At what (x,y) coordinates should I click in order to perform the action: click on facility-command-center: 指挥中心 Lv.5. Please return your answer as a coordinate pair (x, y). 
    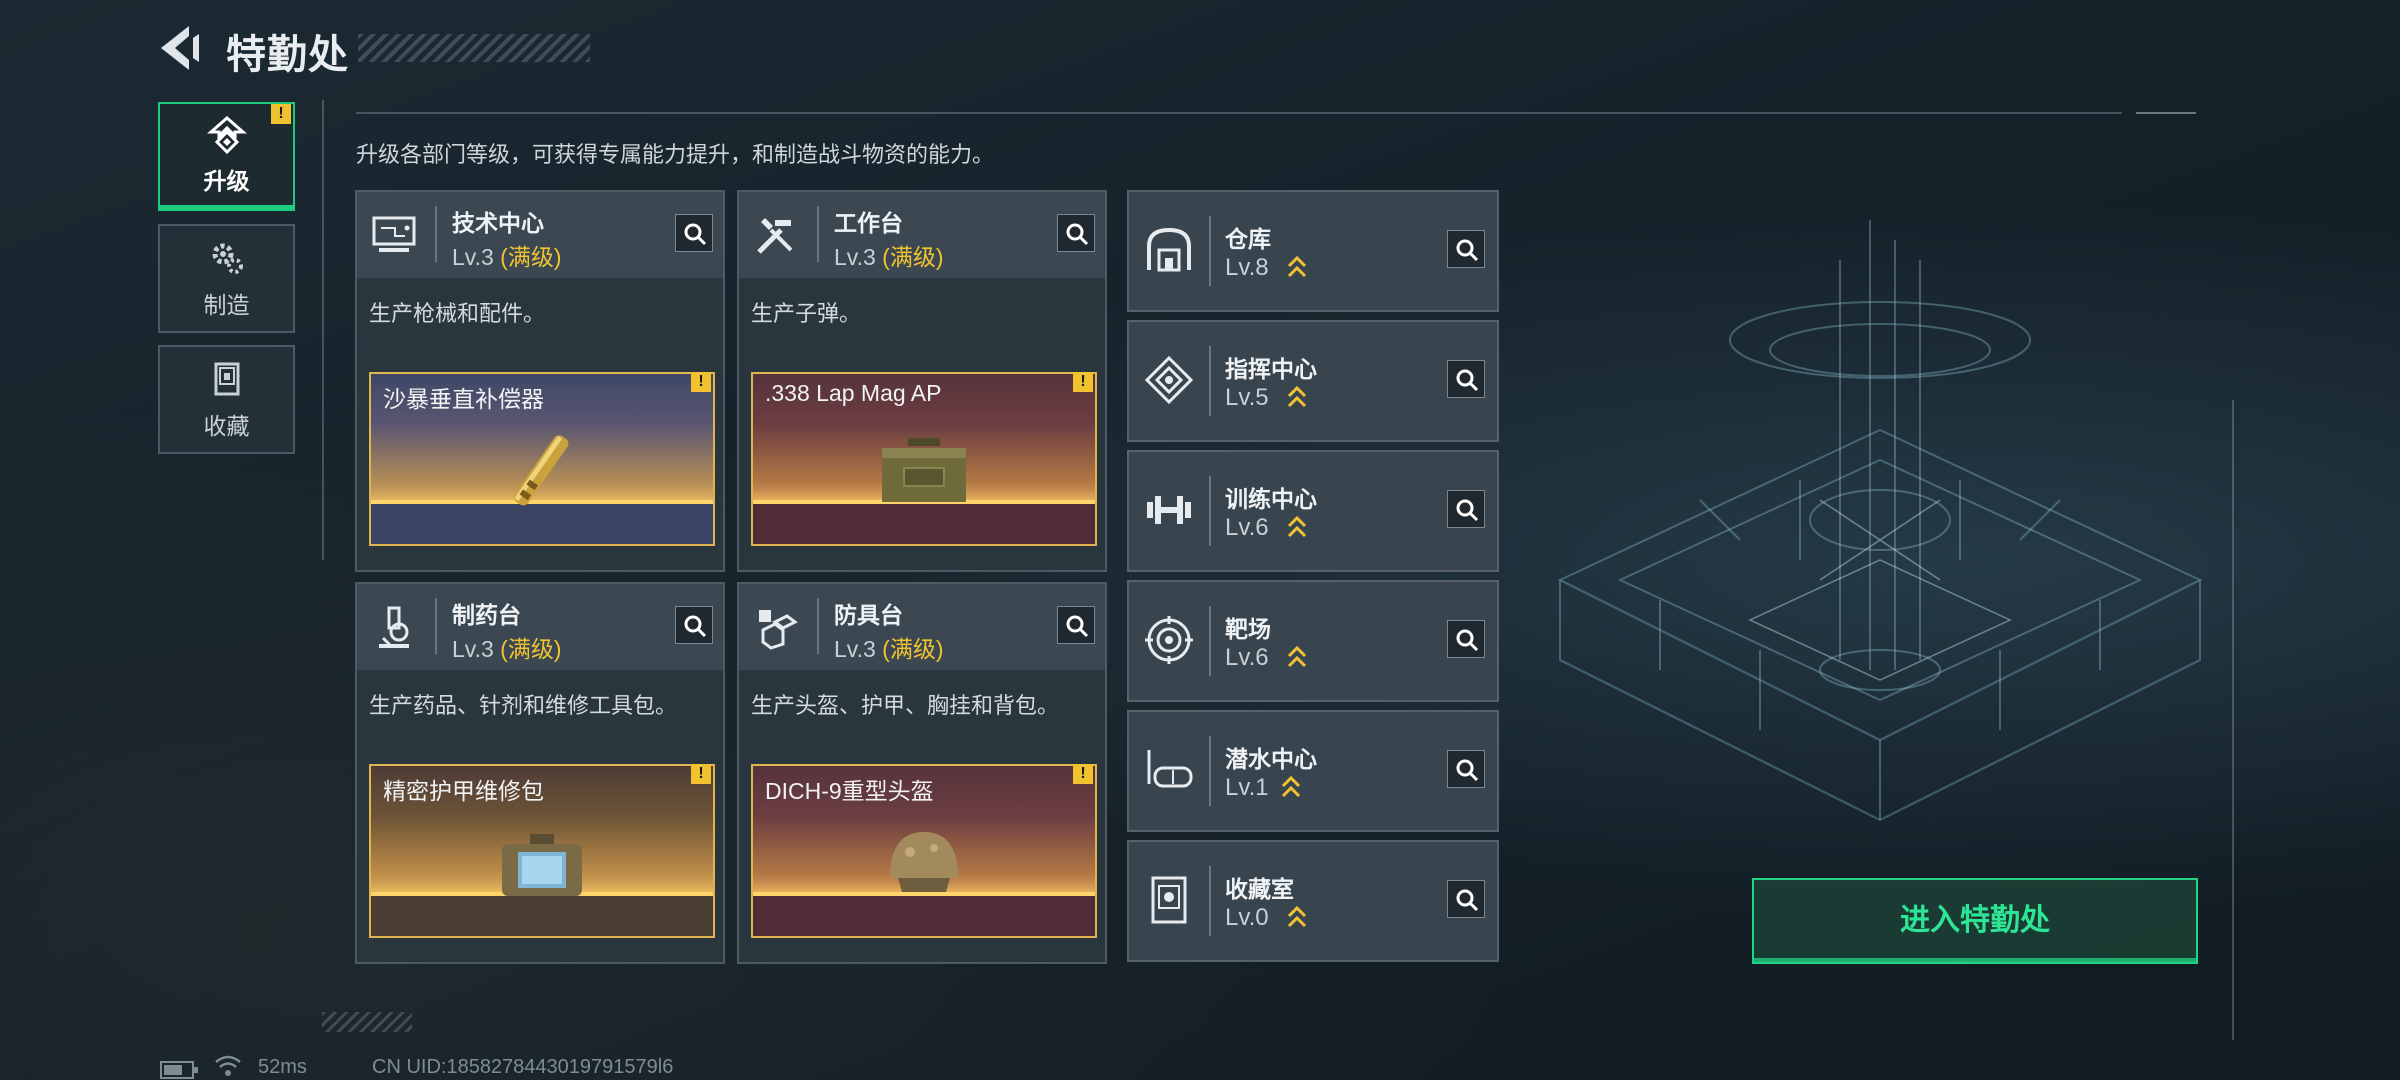
    Looking at the image, I should click on (1313, 381).